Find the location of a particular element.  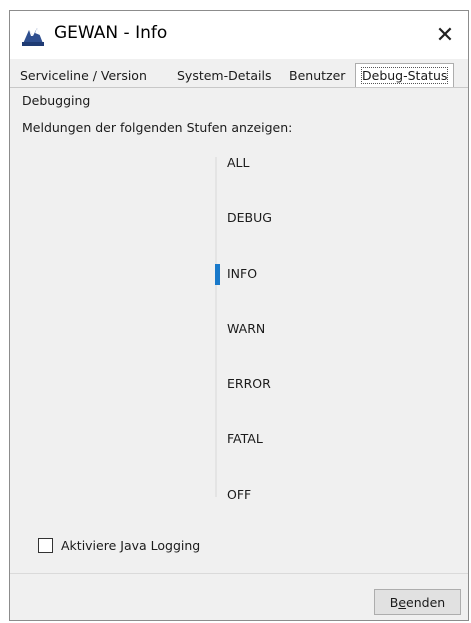

beenden-prefix: B is located at coordinates (394, 602).